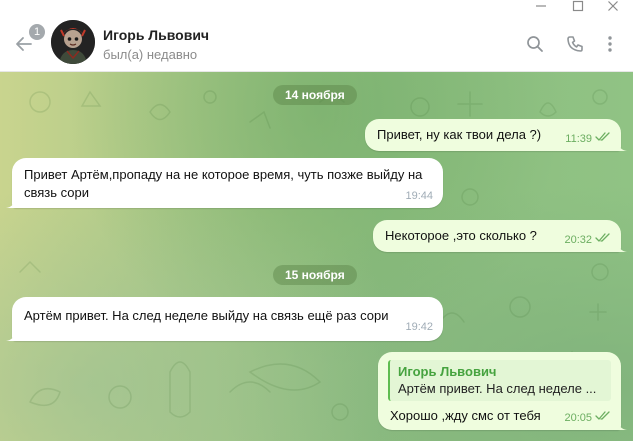  Describe the element at coordinates (315, 95) in the screenshot. I see `date-separator: 14 ноября` at that location.